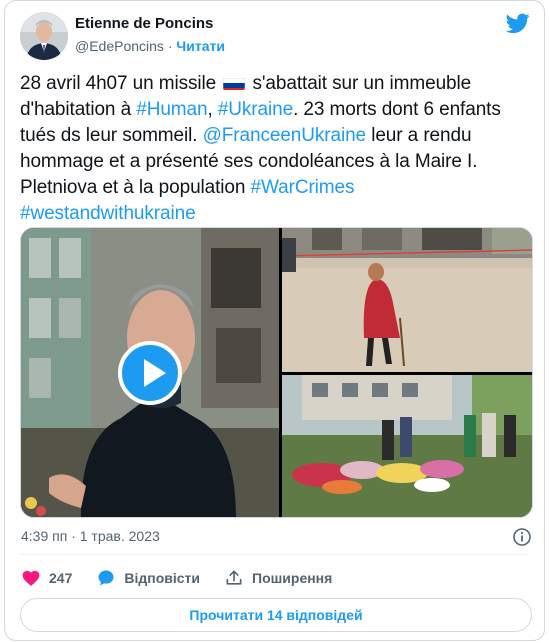  Describe the element at coordinates (144, 23) in the screenshot. I see `author-name: Etienne de Poncins` at that location.